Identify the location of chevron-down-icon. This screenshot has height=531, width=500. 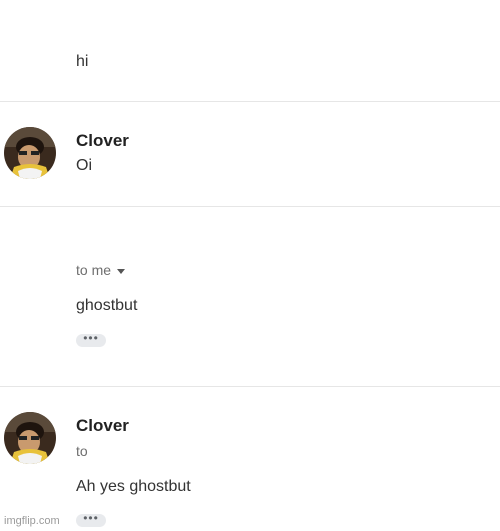
(121, 271).